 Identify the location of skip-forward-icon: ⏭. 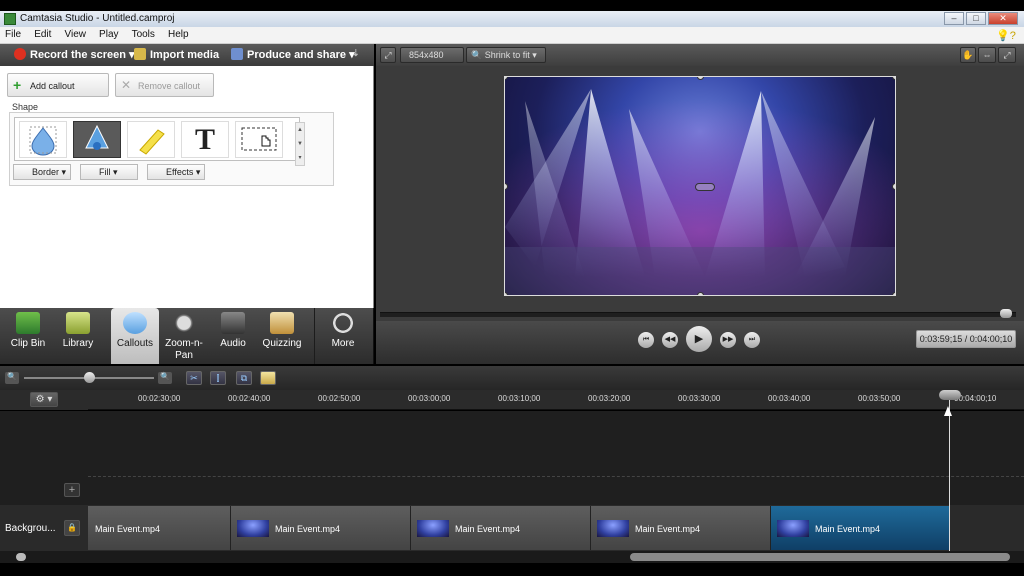
(752, 340).